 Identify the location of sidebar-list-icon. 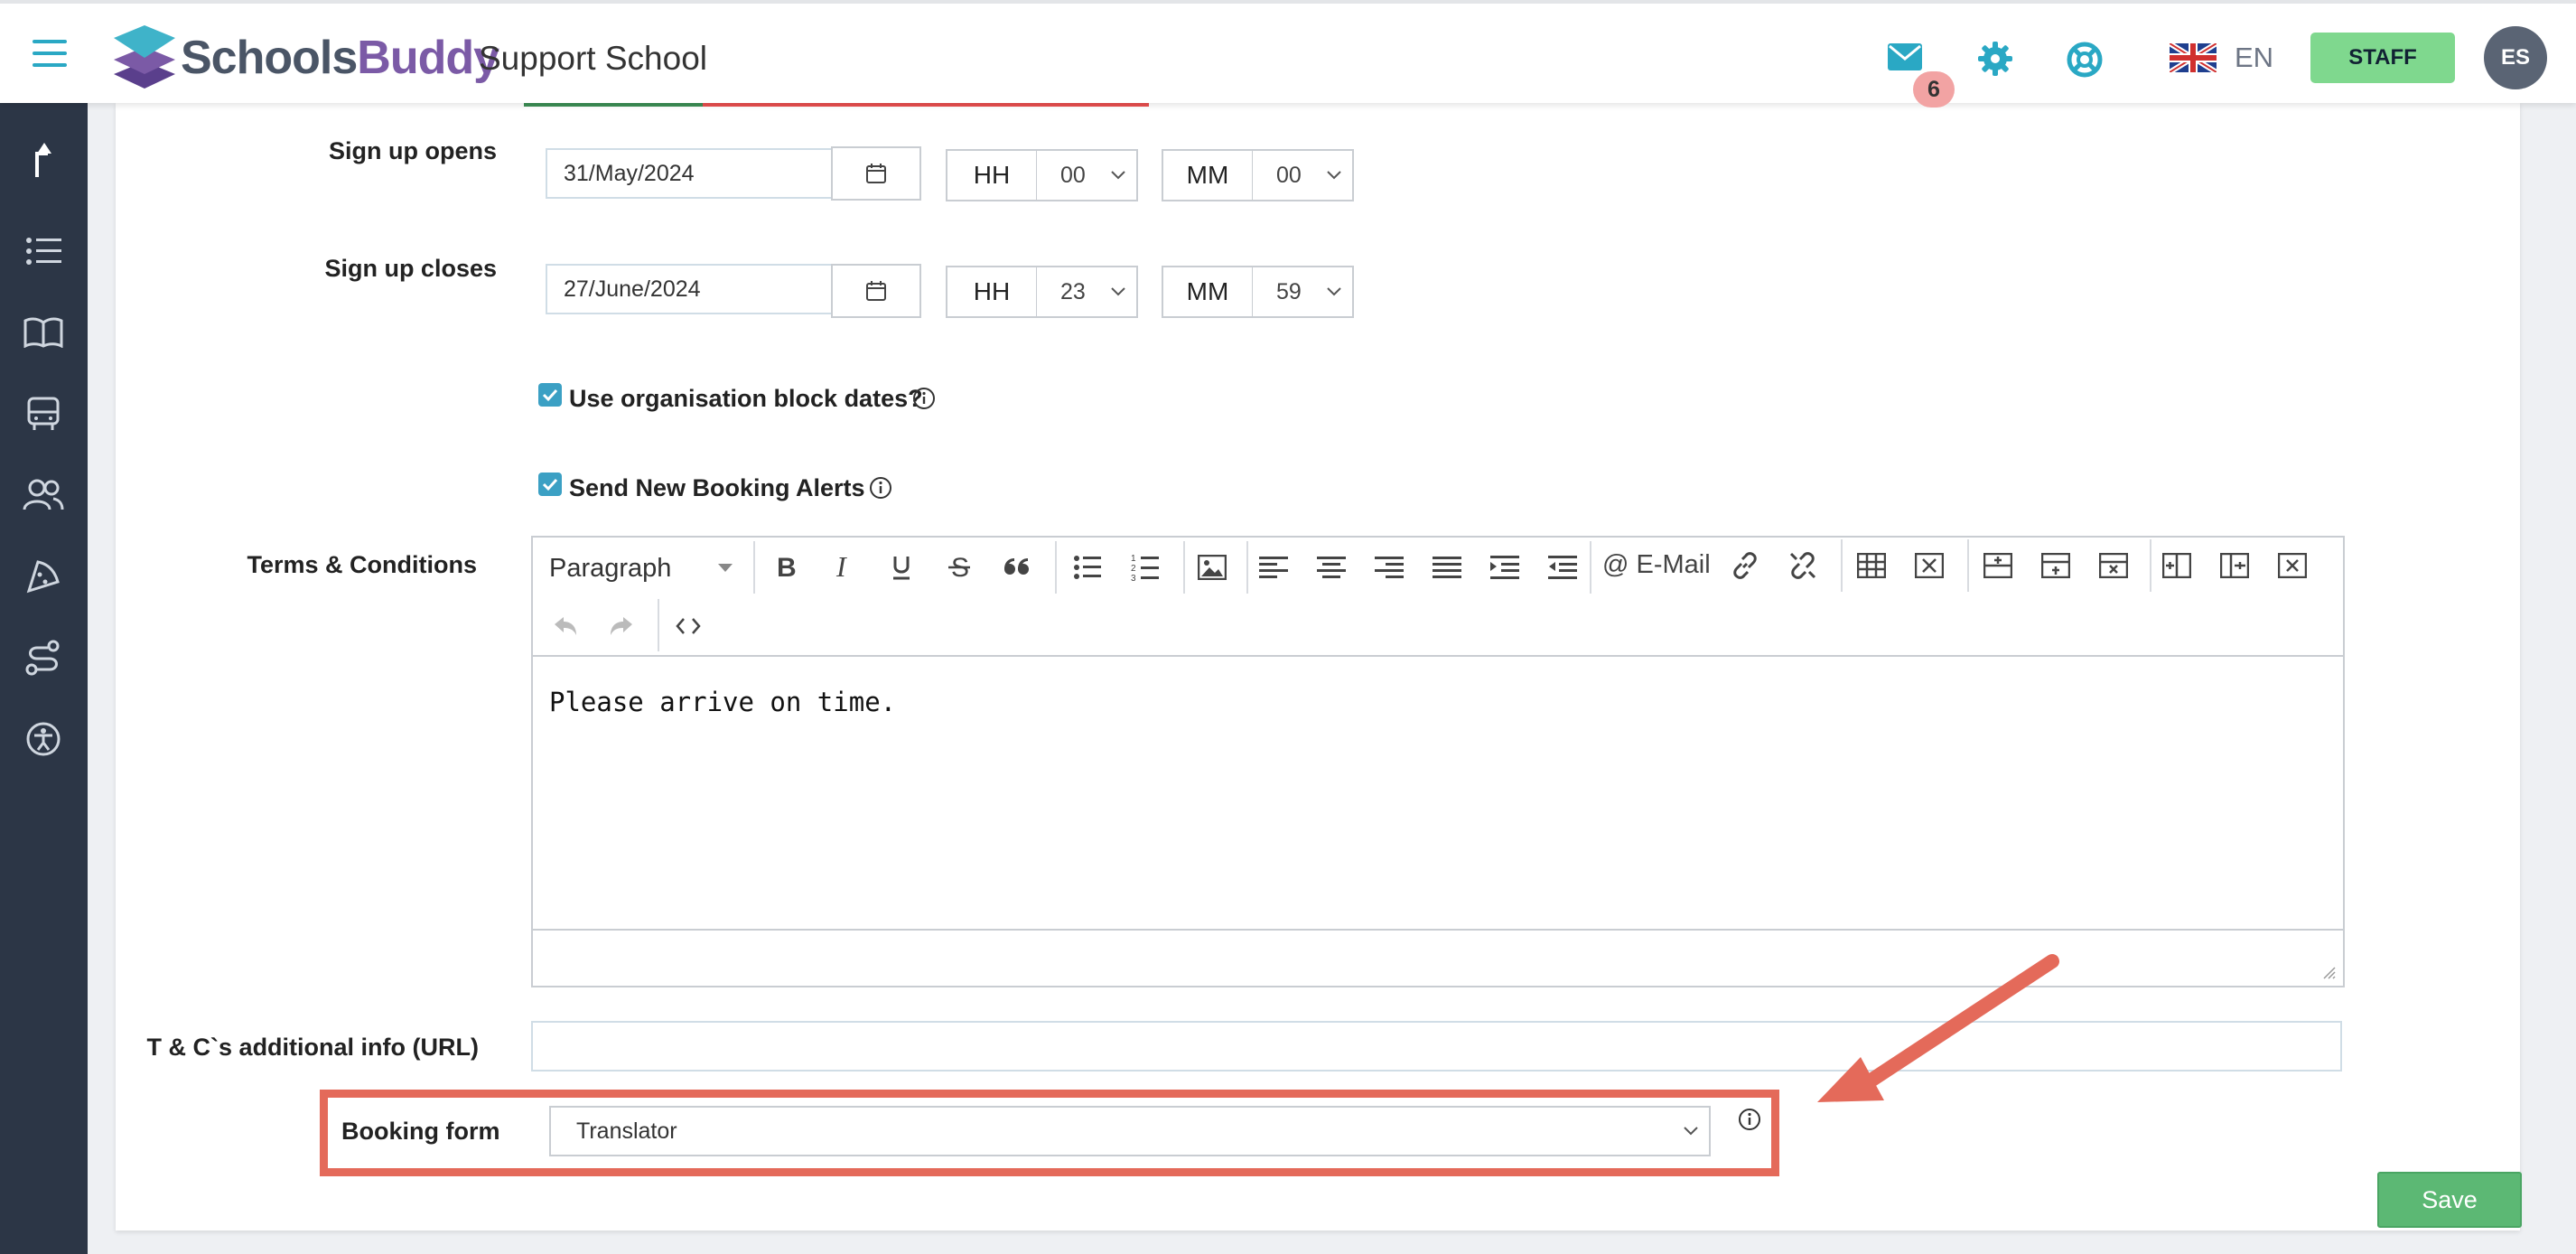
(44, 251).